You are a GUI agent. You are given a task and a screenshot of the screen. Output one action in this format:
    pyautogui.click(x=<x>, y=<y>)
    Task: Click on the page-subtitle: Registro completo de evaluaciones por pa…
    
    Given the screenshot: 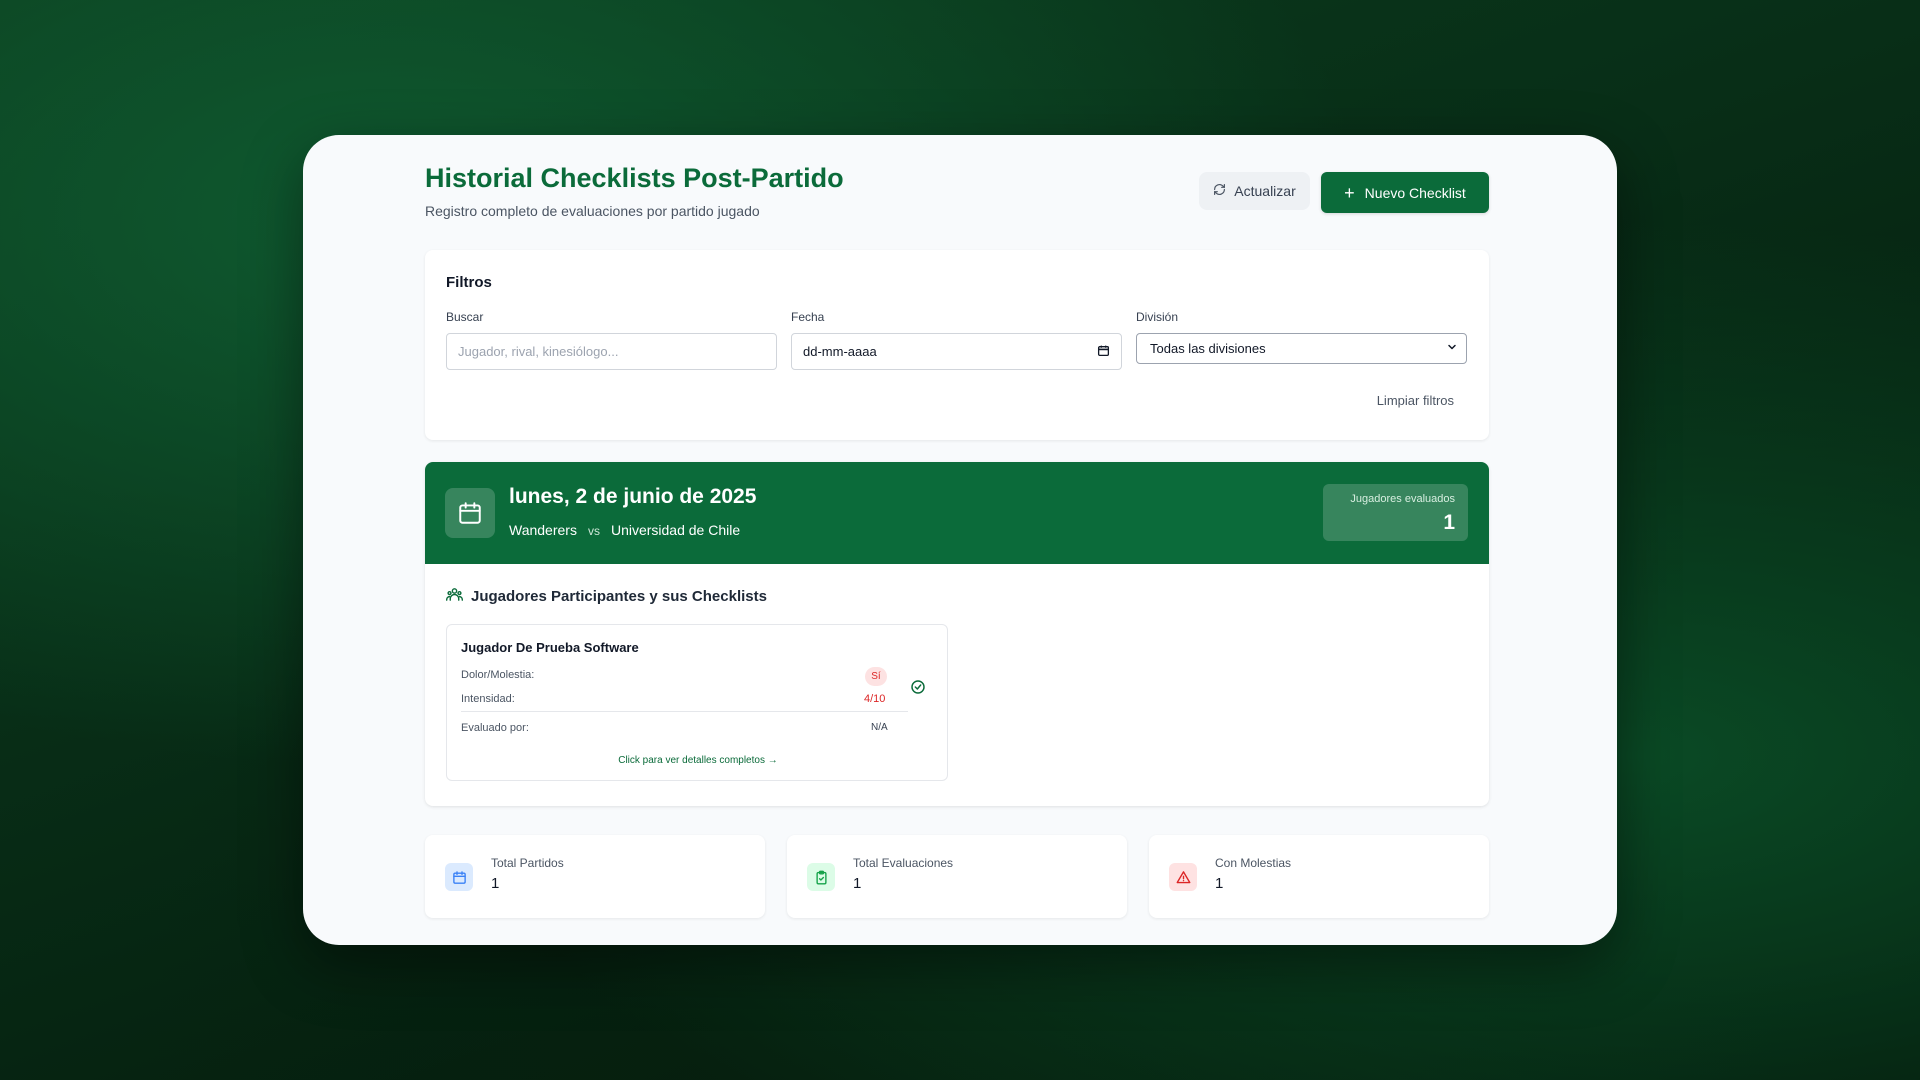 What is the action you would take?
    pyautogui.click(x=592, y=211)
    